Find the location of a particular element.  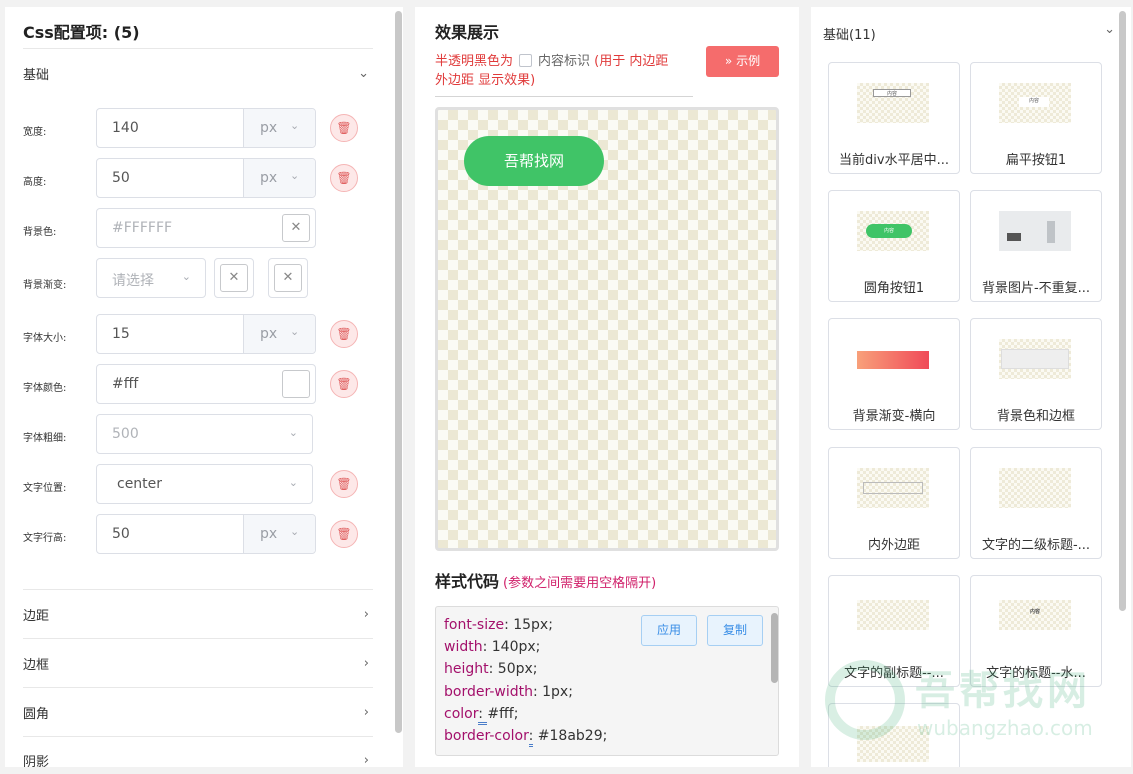

section-margin-header: 边距 › is located at coordinates (198, 614).